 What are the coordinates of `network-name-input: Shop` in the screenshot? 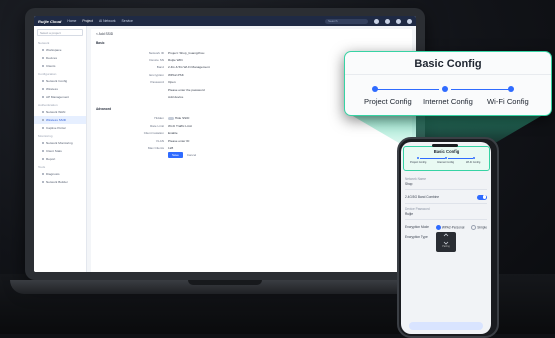 It's located at (446, 184).